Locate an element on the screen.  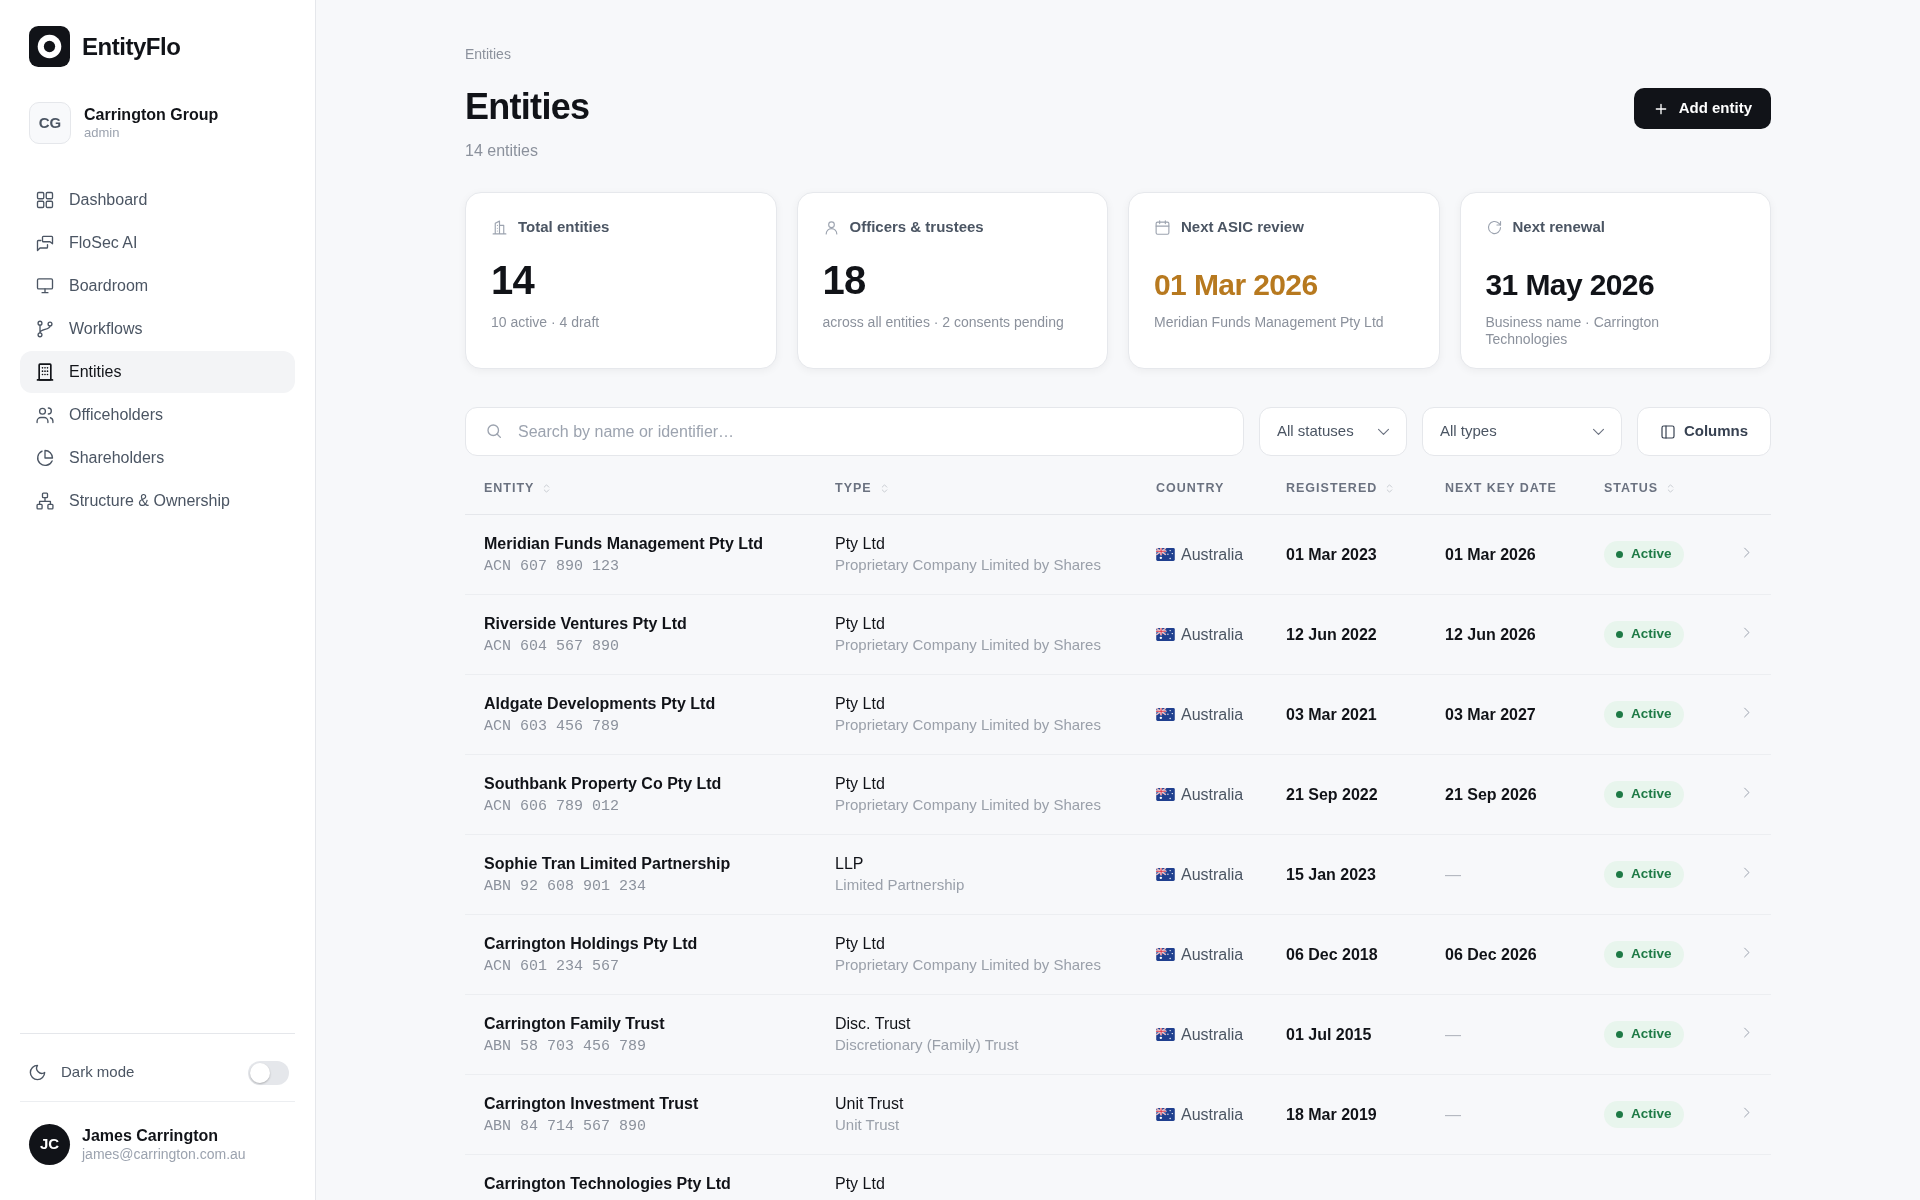
grid-icon is located at coordinates (45, 200).